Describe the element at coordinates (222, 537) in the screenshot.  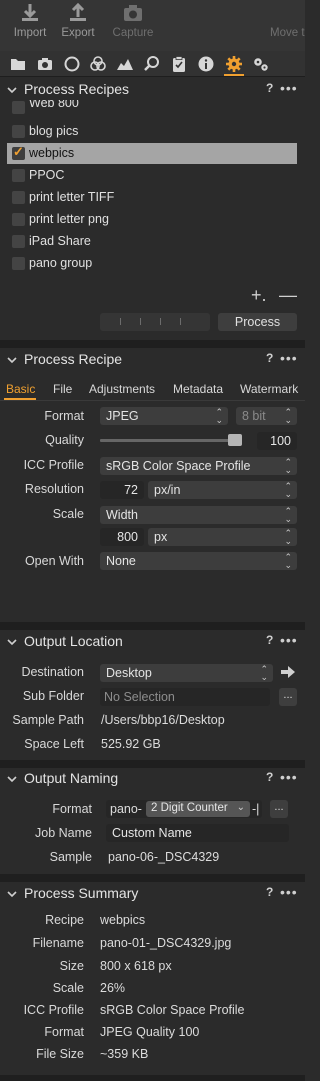
I see `scale-unit-select: px ⌃ ⌄` at that location.